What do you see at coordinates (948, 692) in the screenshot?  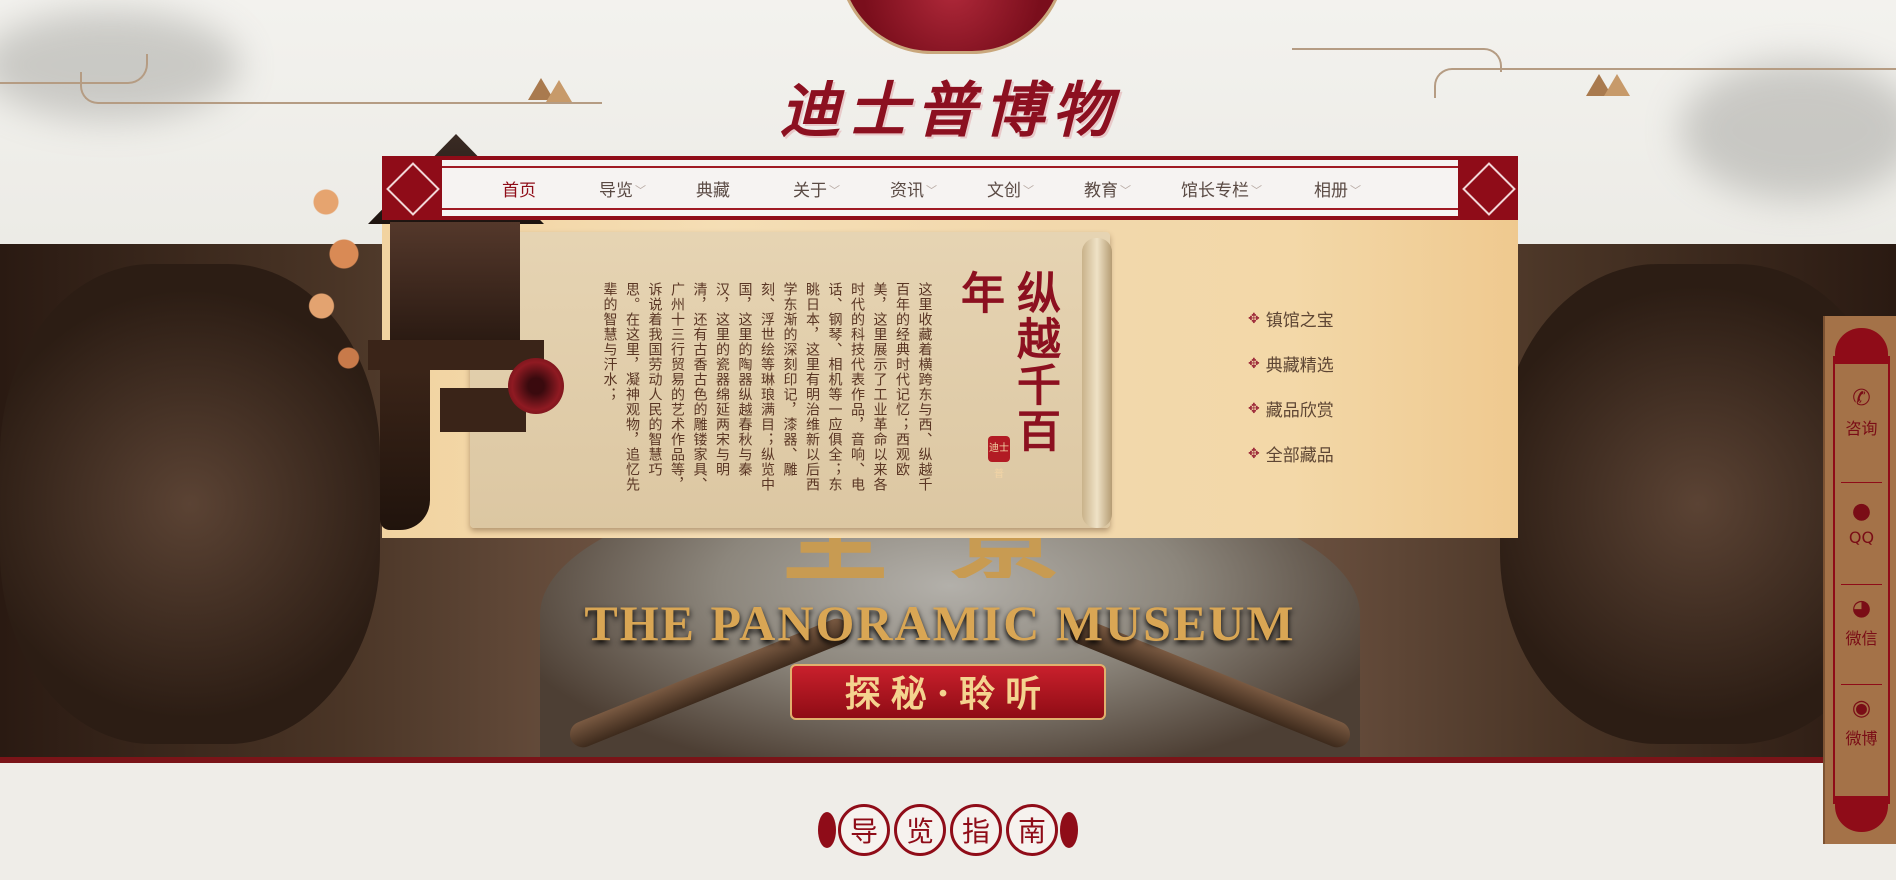 I see `explore-listen-button: 探秘·聆听` at bounding box center [948, 692].